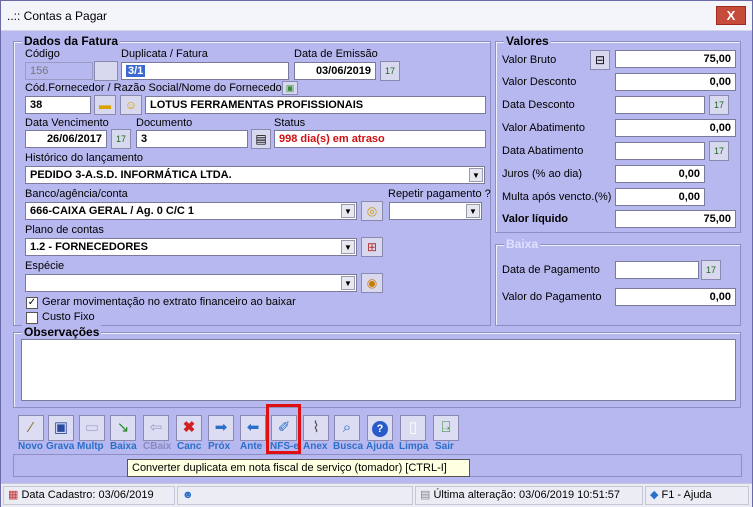 The width and height of the screenshot is (753, 507). What do you see at coordinates (675, 128) in the screenshot?
I see `valor-abatimento-field: 0,00` at bounding box center [675, 128].